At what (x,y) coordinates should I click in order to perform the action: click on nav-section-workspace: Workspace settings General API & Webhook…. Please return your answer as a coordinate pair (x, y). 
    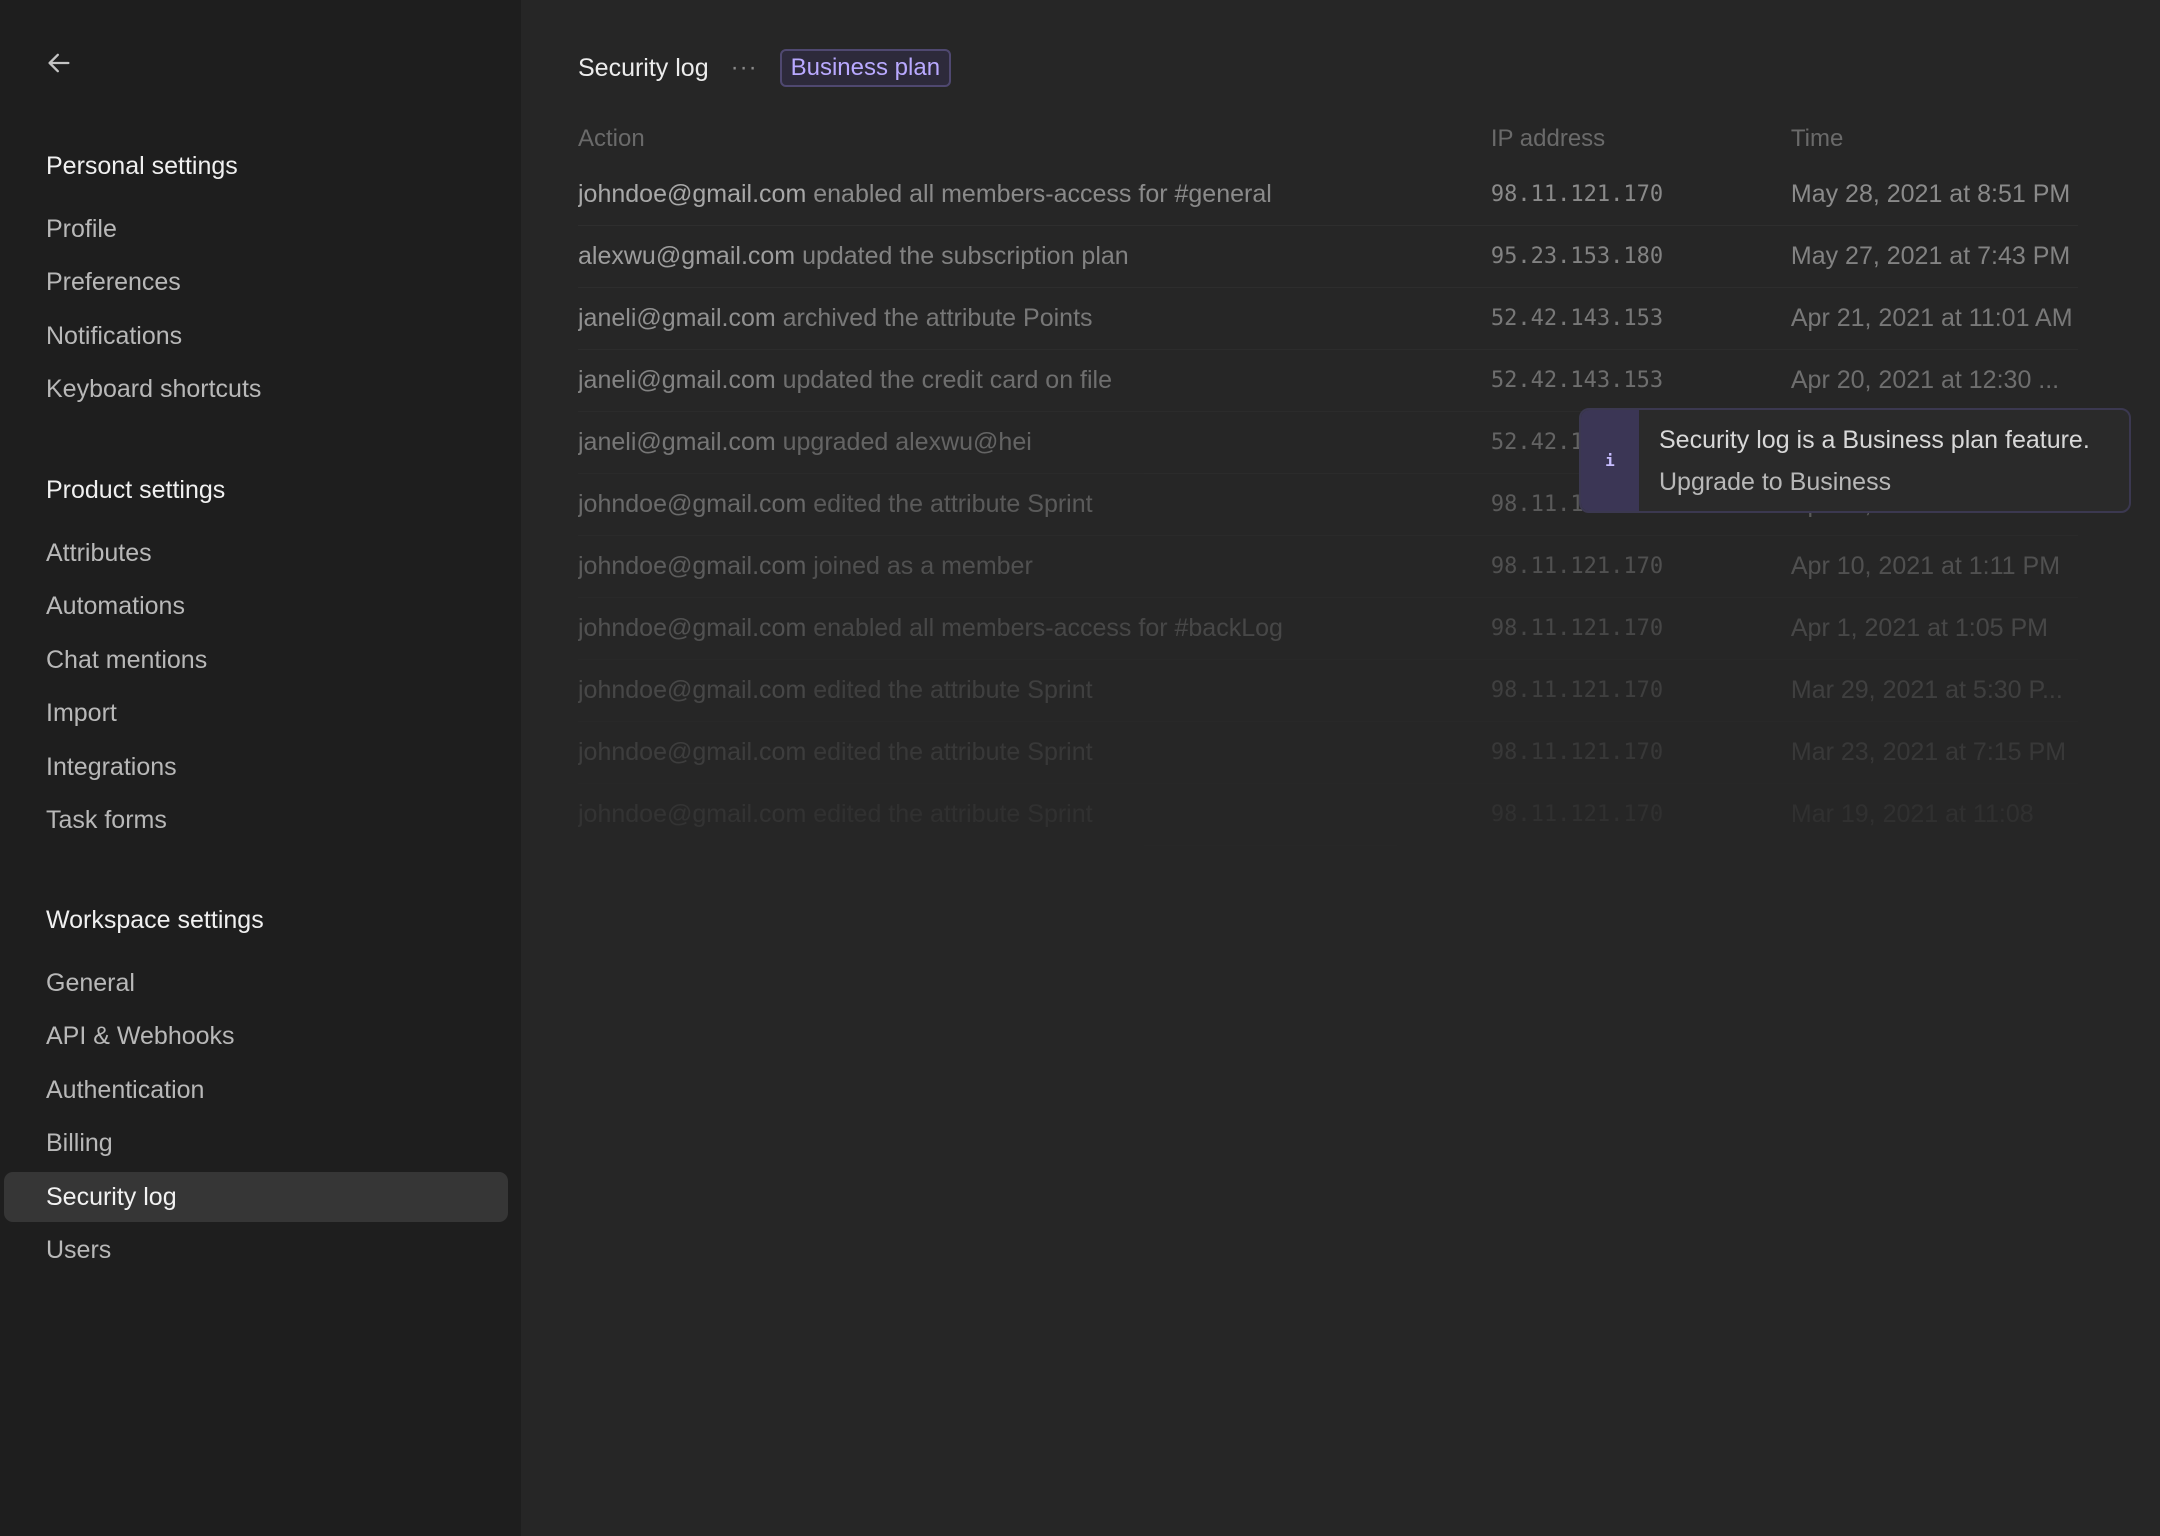
    Looking at the image, I should click on (260, 1089).